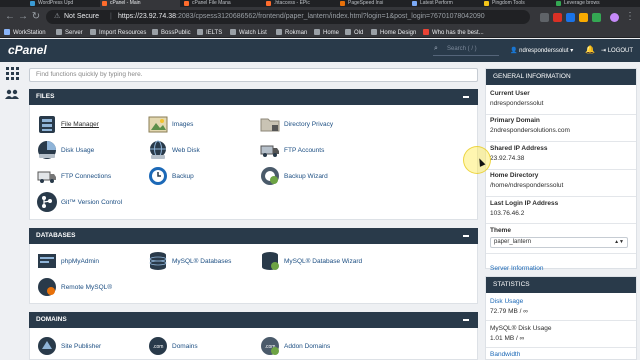 This screenshot has height=360, width=640. I want to click on back-icon: ←, so click(10, 17).